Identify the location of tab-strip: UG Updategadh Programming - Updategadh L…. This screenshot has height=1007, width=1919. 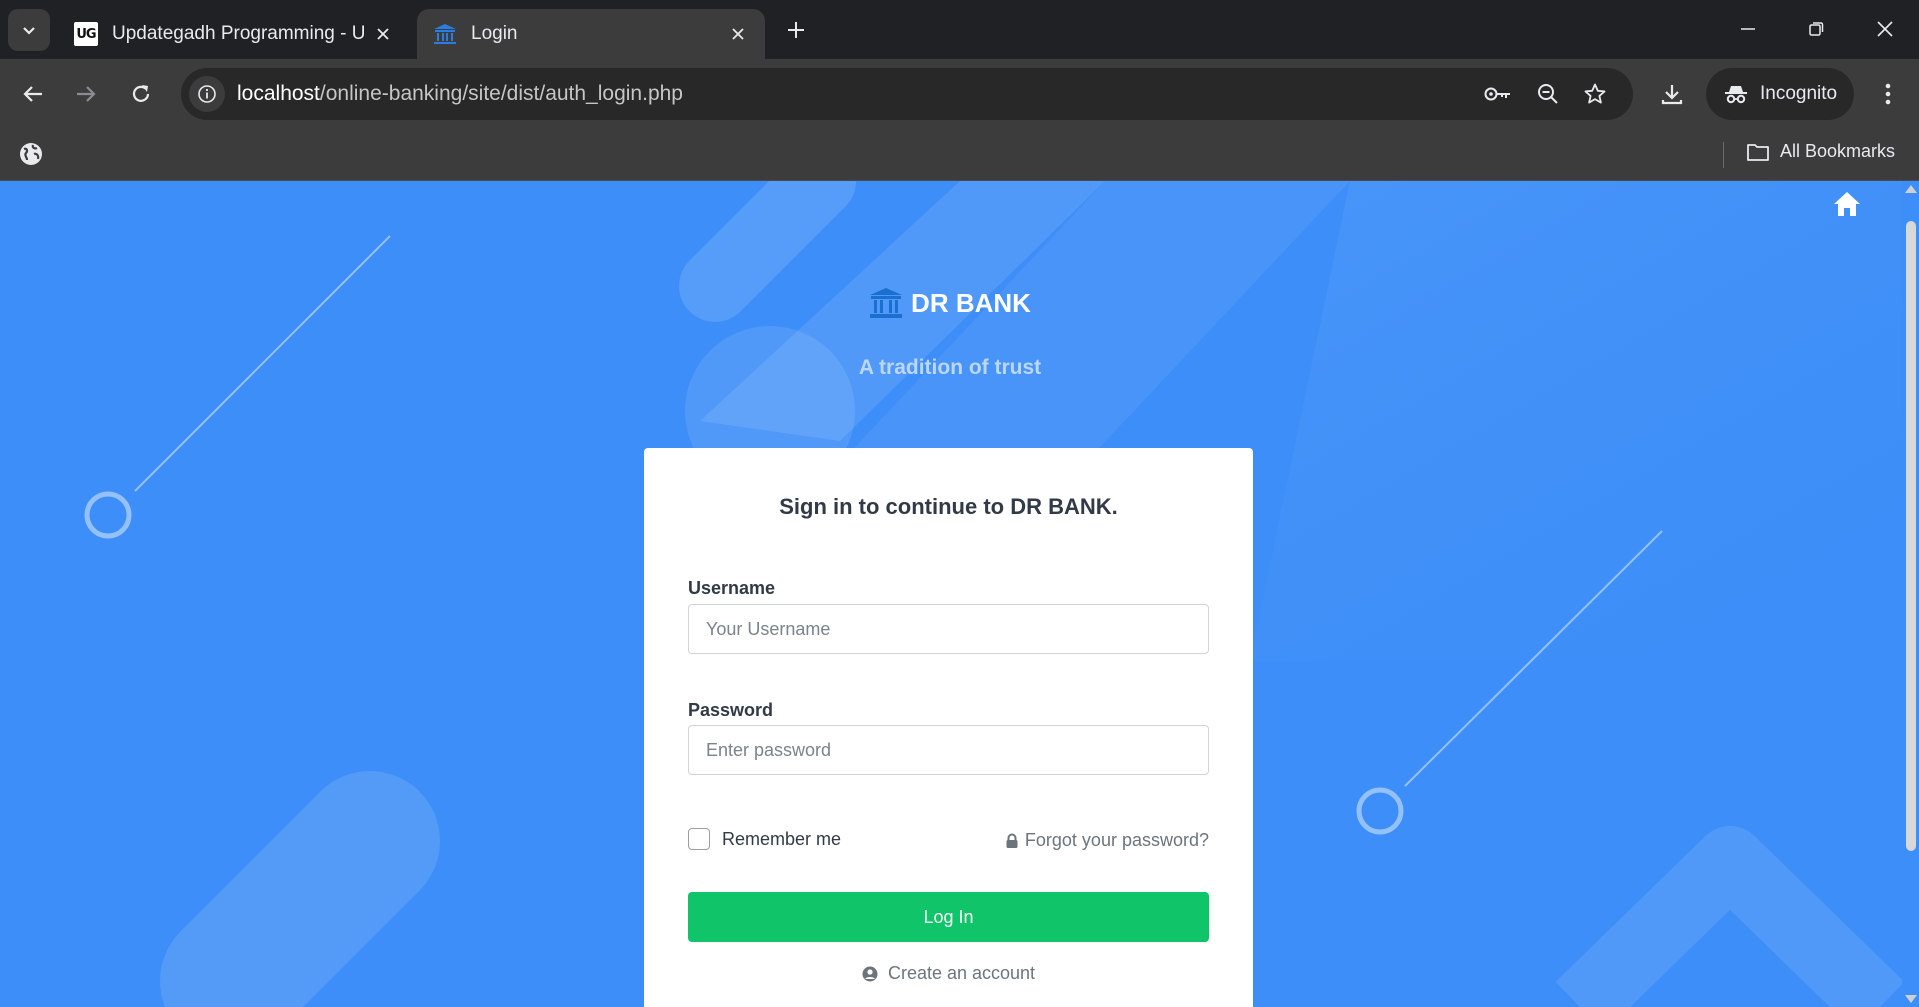
(959, 29).